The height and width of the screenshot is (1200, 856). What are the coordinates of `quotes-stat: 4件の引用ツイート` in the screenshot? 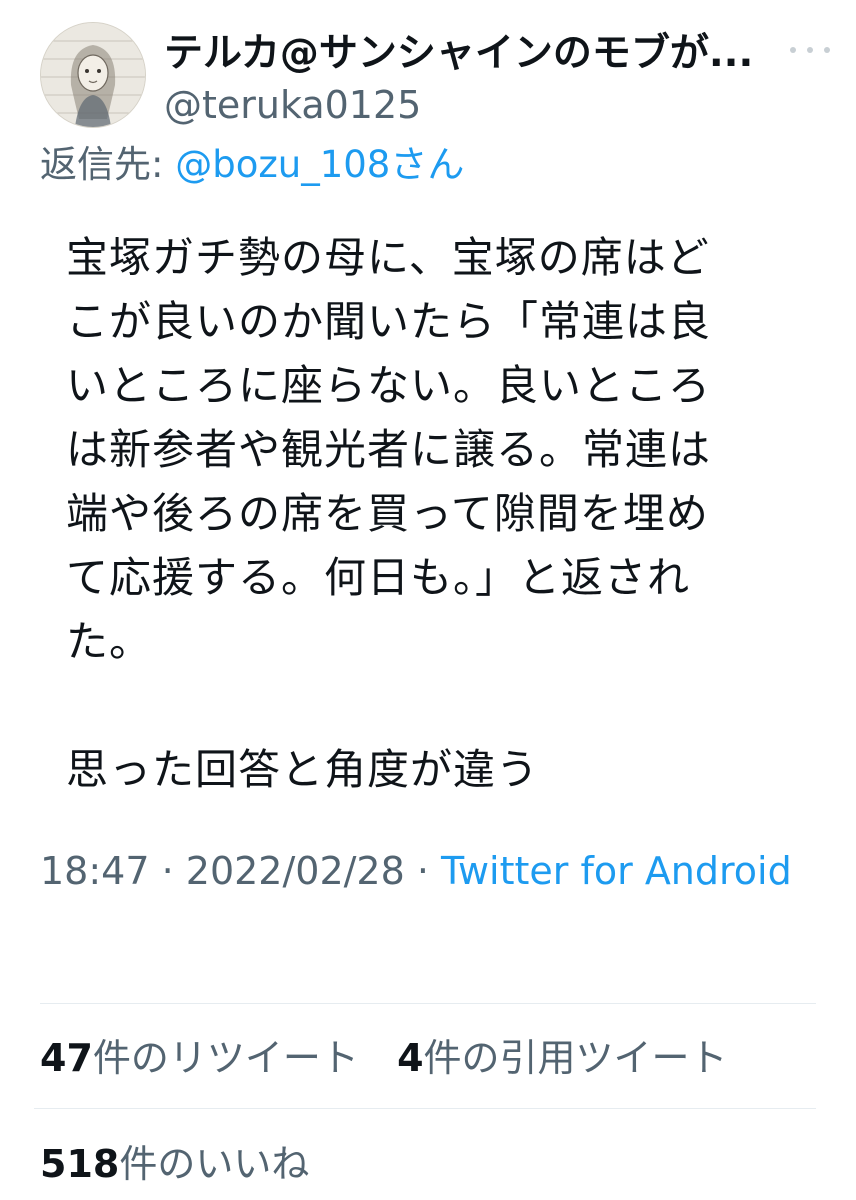 It's located at (562, 1058).